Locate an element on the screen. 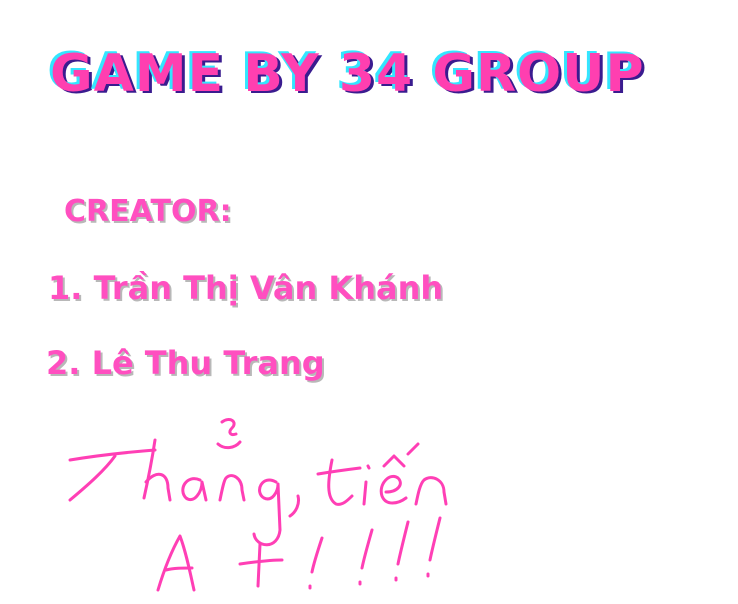 The width and height of the screenshot is (738, 604). creators-heading: CREATOR: is located at coordinates (148, 211).